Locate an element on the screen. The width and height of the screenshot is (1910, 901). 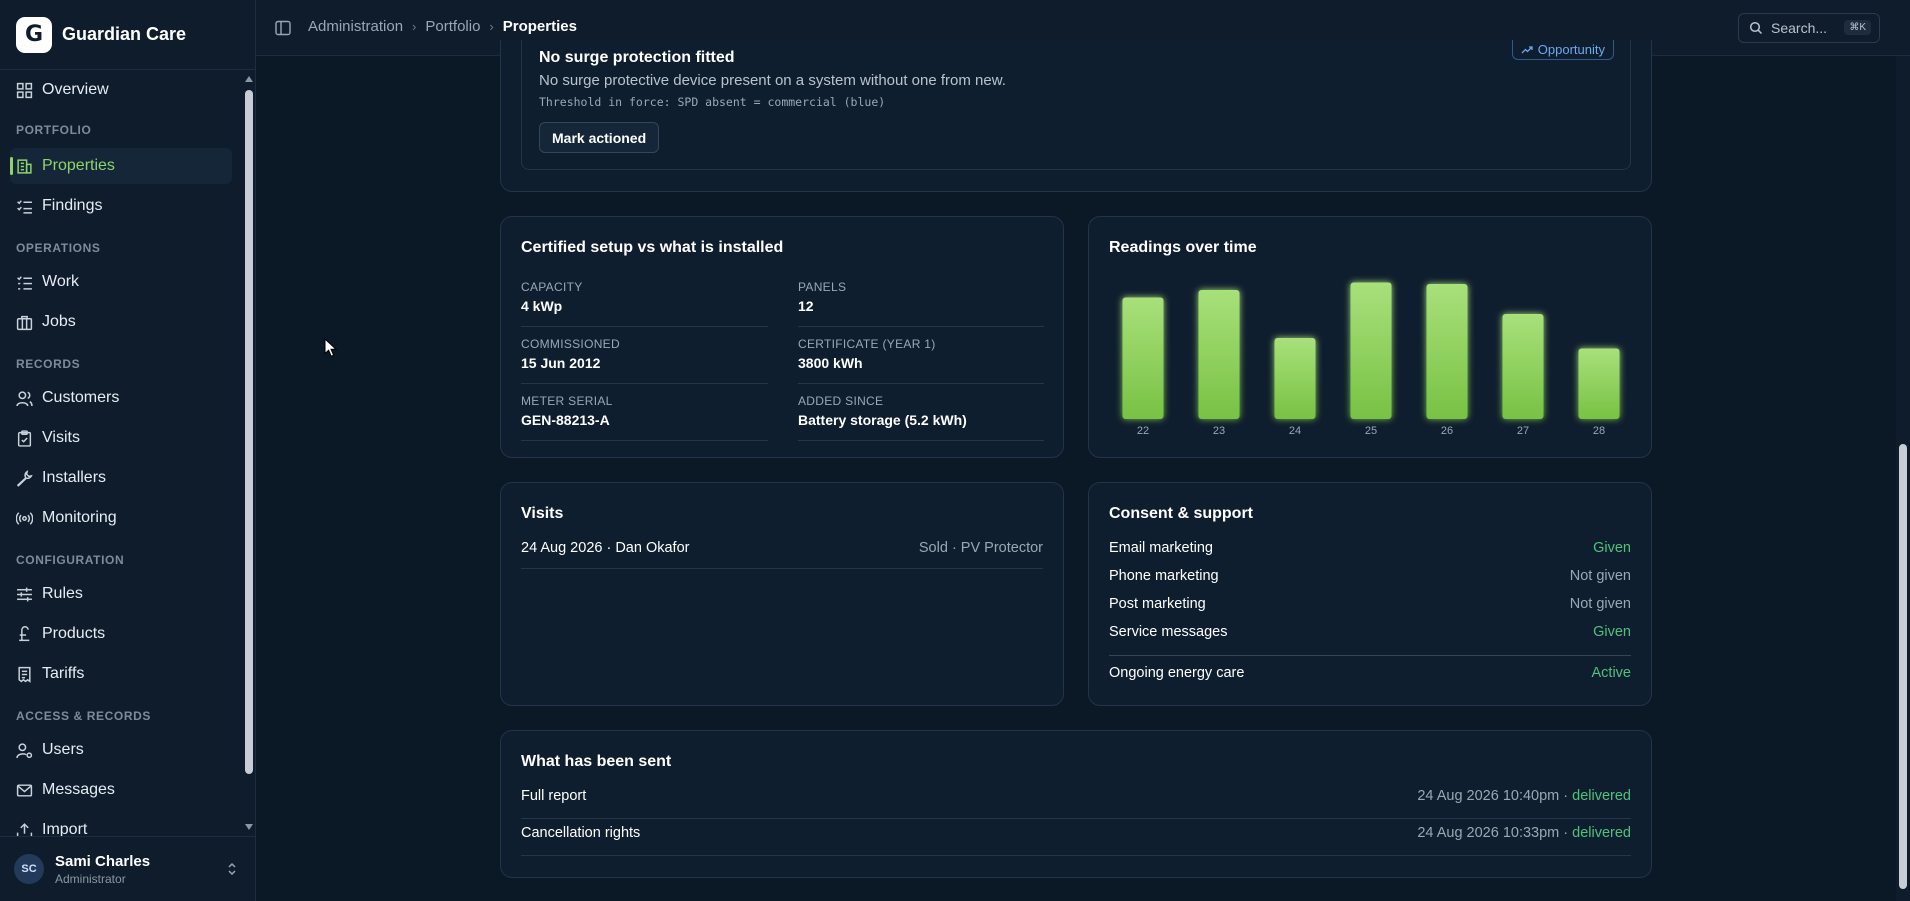
scroll-down-arrow-icon is located at coordinates (249, 827).